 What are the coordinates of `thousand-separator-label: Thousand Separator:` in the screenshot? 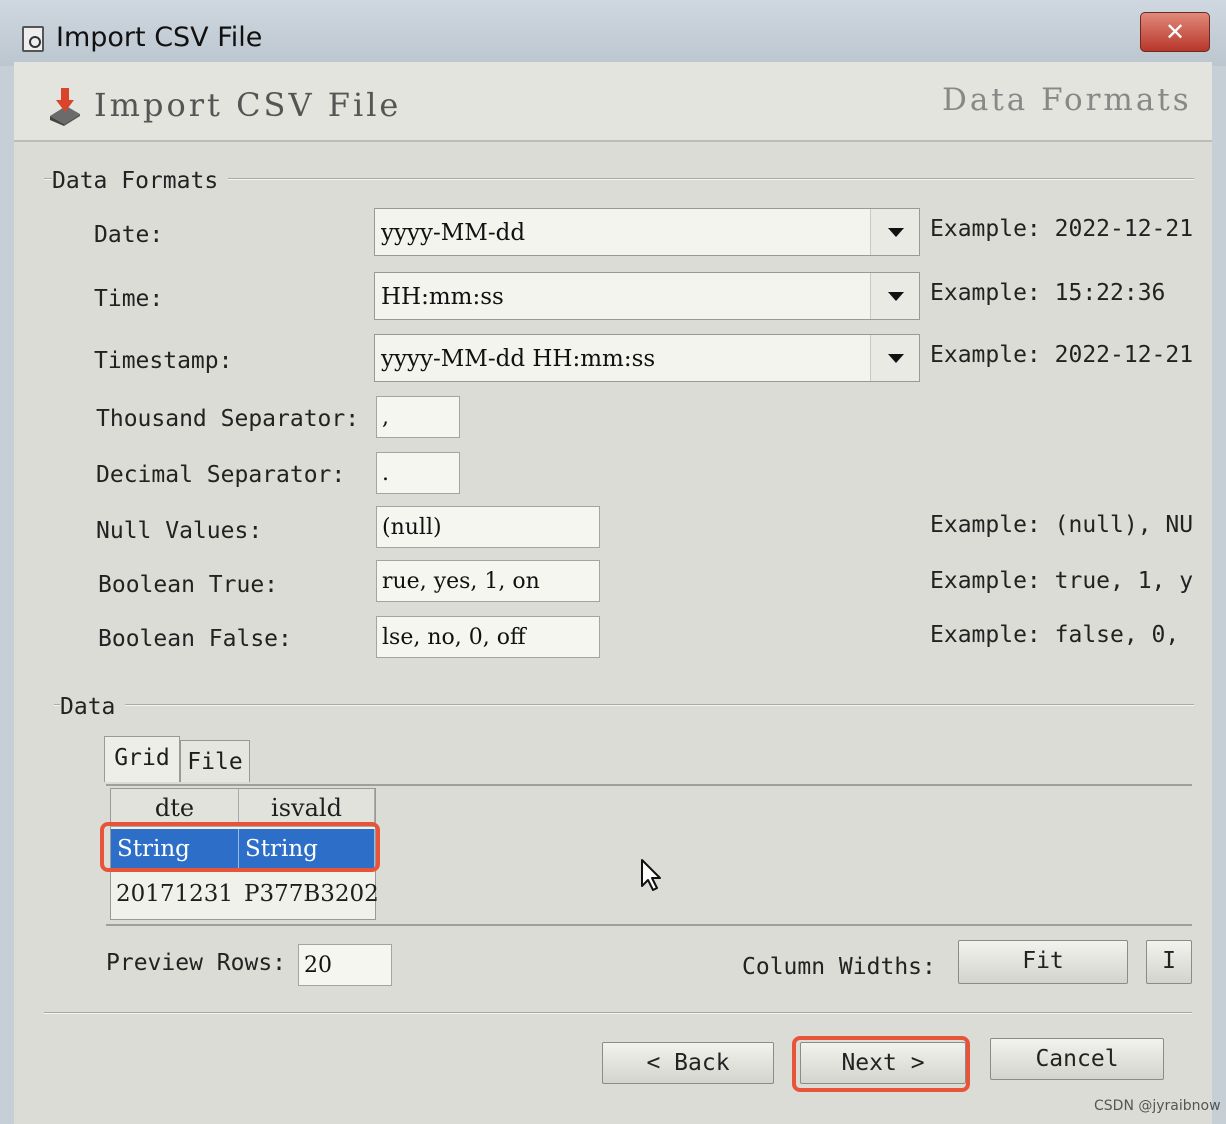 It's located at (228, 419).